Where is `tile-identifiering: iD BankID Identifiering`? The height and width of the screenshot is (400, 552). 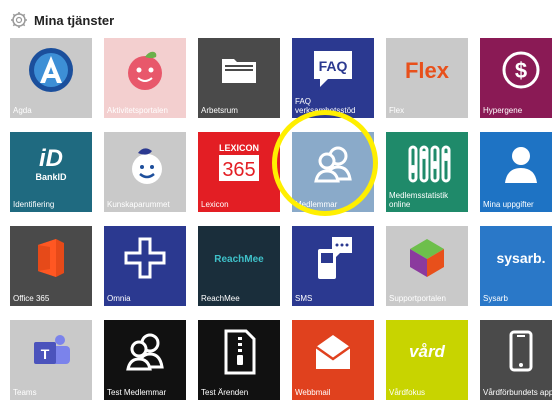 tile-identifiering: iD BankID Identifiering is located at coordinates (51, 172).